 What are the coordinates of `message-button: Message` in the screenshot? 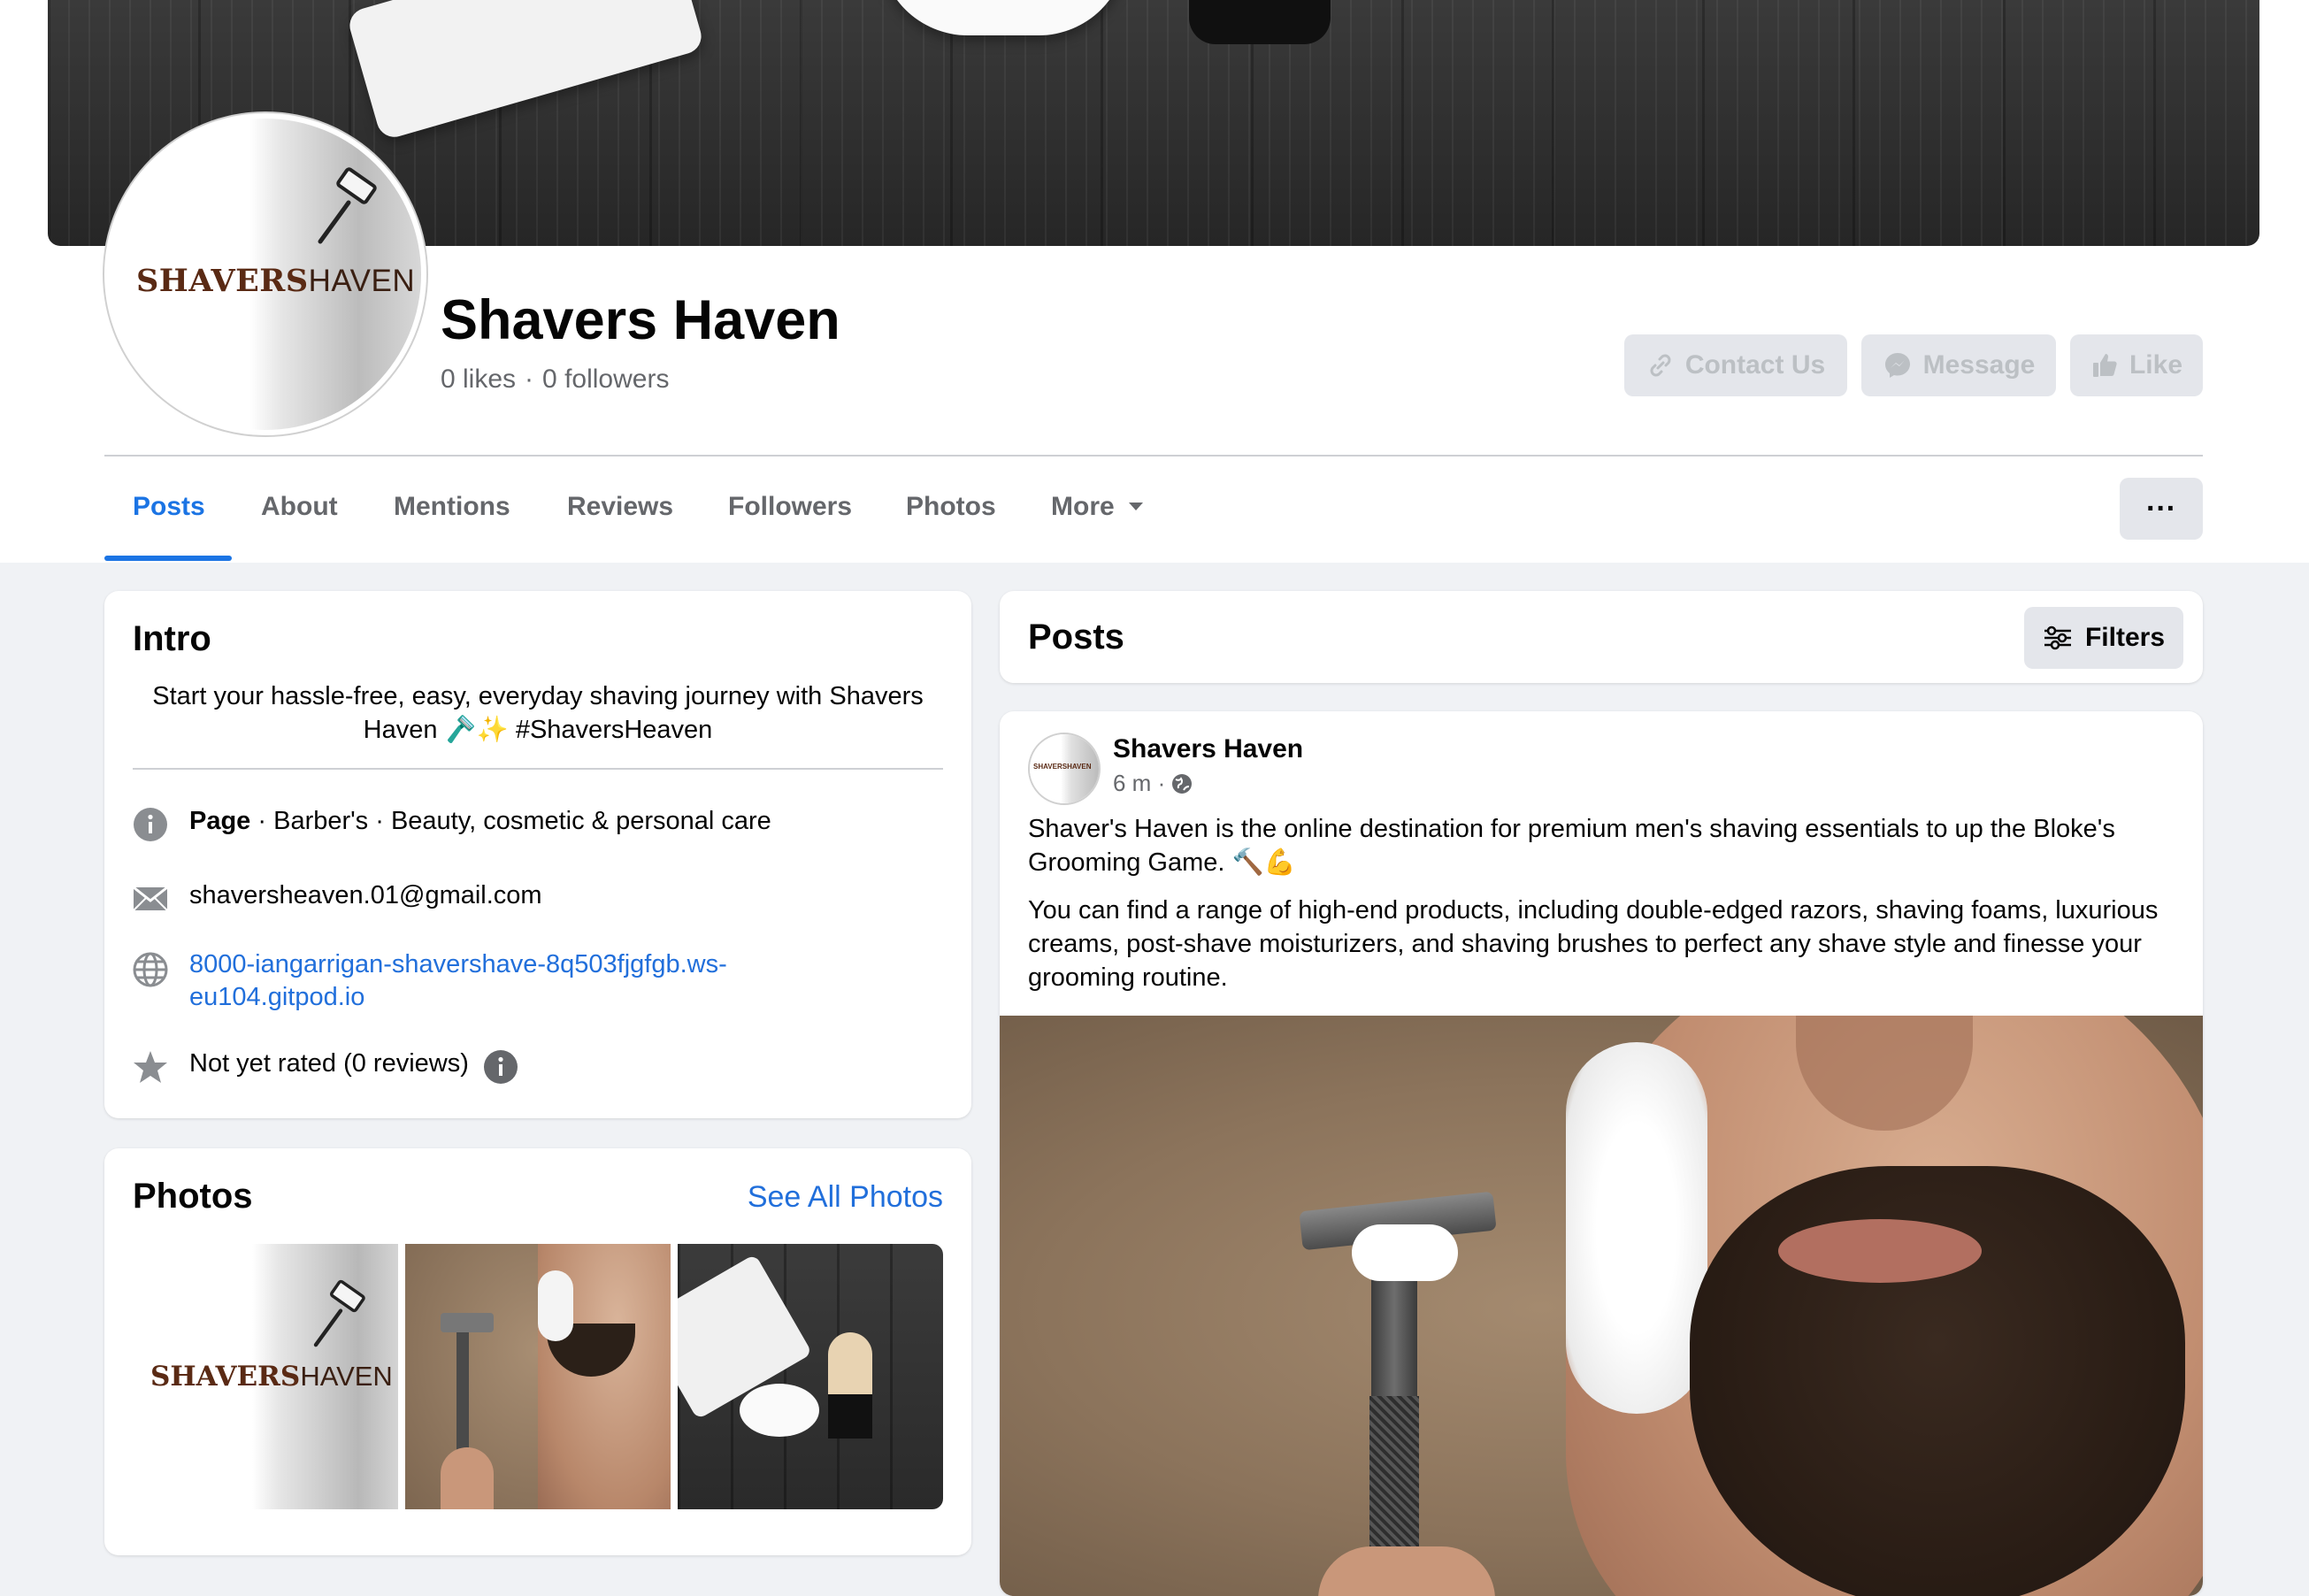 It's located at (1959, 365).